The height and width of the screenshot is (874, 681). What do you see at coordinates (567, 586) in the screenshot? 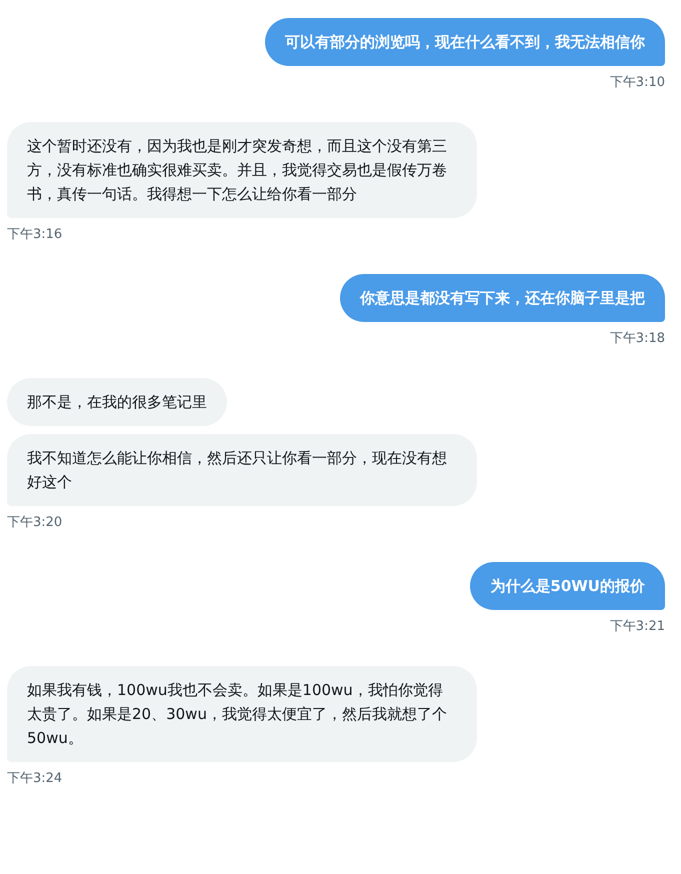
I see `sent-message: 为什么是50WU的报价` at bounding box center [567, 586].